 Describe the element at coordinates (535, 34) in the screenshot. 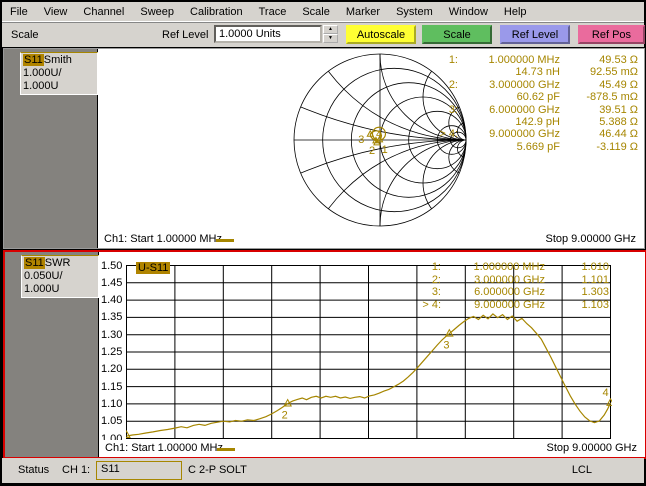

I see `ref-level-button: Ref Level` at that location.